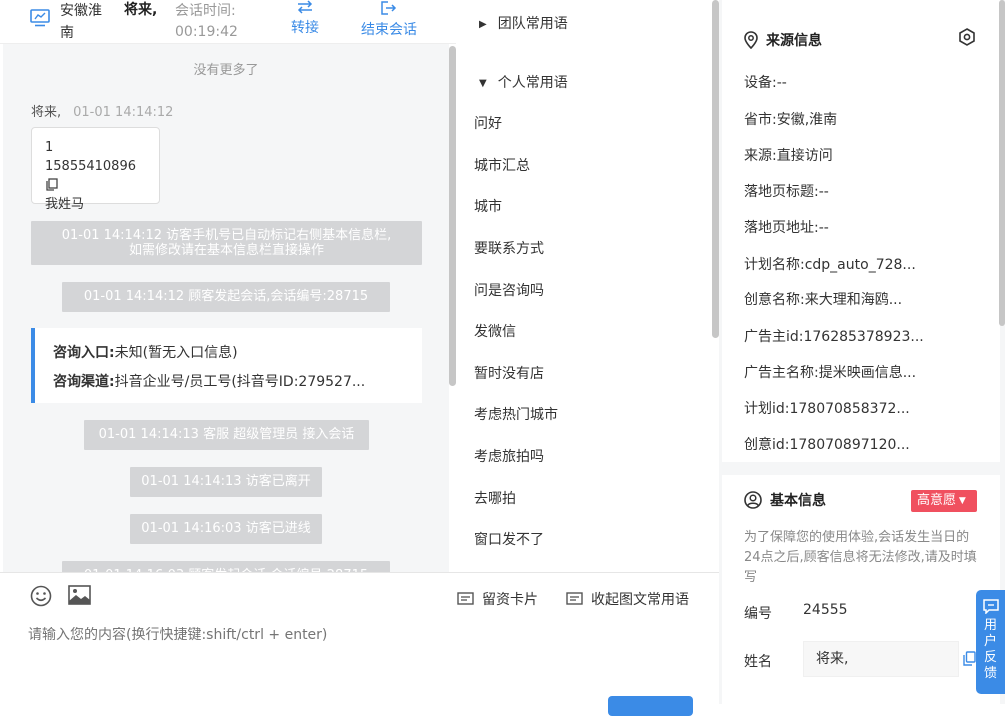 The height and width of the screenshot is (716, 1005). I want to click on source-field: 省市:安徽,淮南, so click(791, 120).